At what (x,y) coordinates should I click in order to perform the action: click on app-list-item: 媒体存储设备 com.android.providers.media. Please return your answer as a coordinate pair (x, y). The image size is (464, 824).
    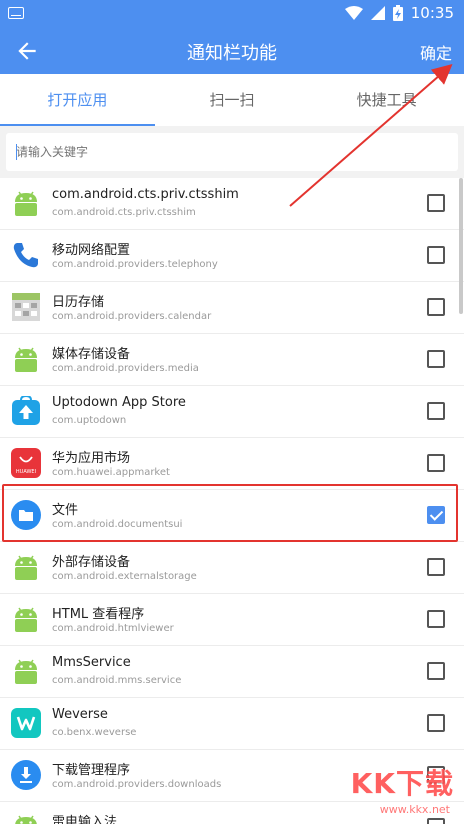
    Looking at the image, I should click on (232, 360).